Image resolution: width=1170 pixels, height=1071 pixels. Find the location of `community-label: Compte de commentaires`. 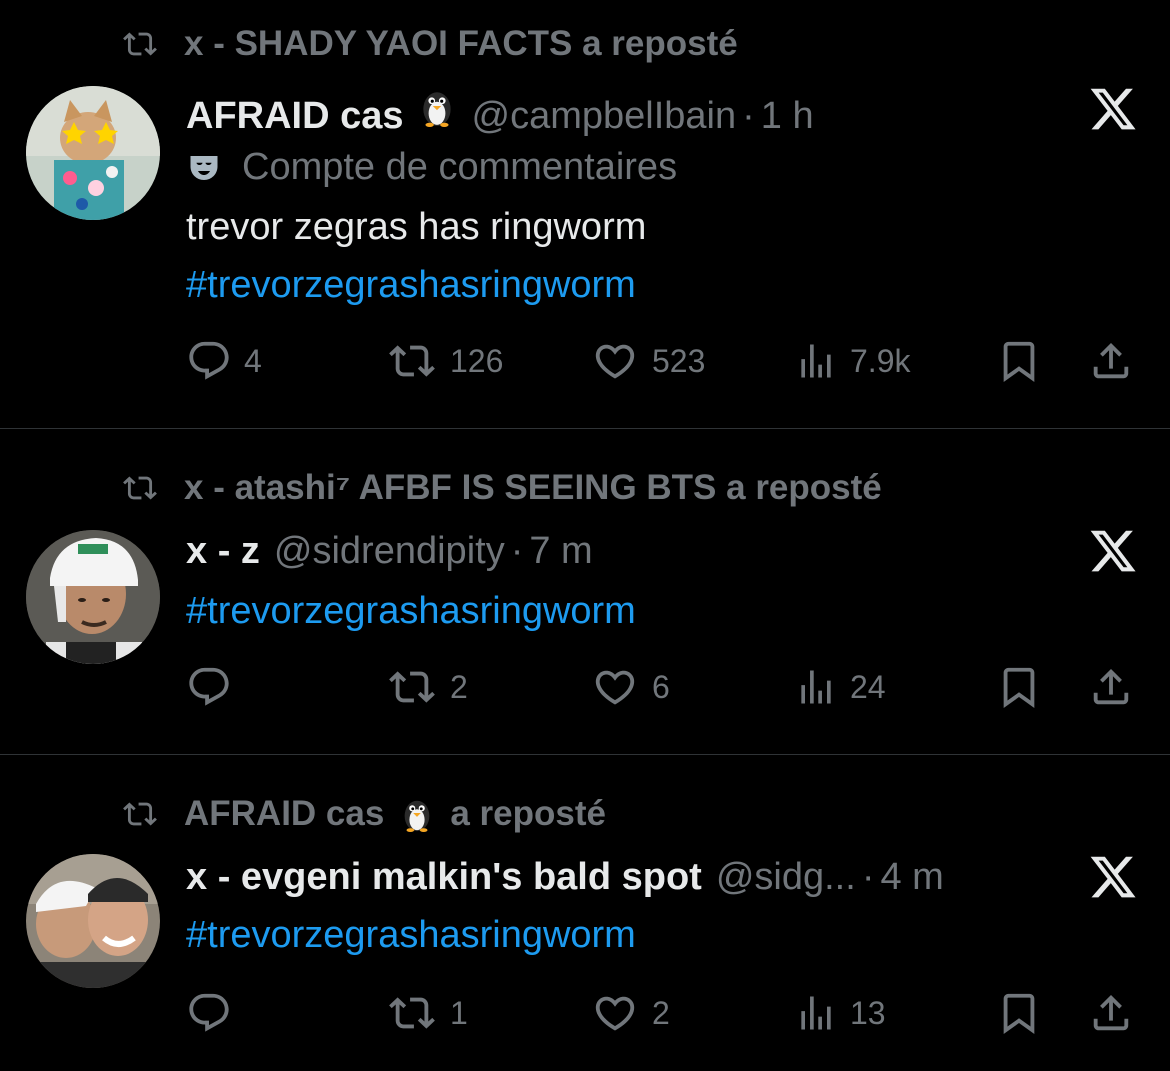

community-label: Compte de commentaires is located at coordinates (431, 167).